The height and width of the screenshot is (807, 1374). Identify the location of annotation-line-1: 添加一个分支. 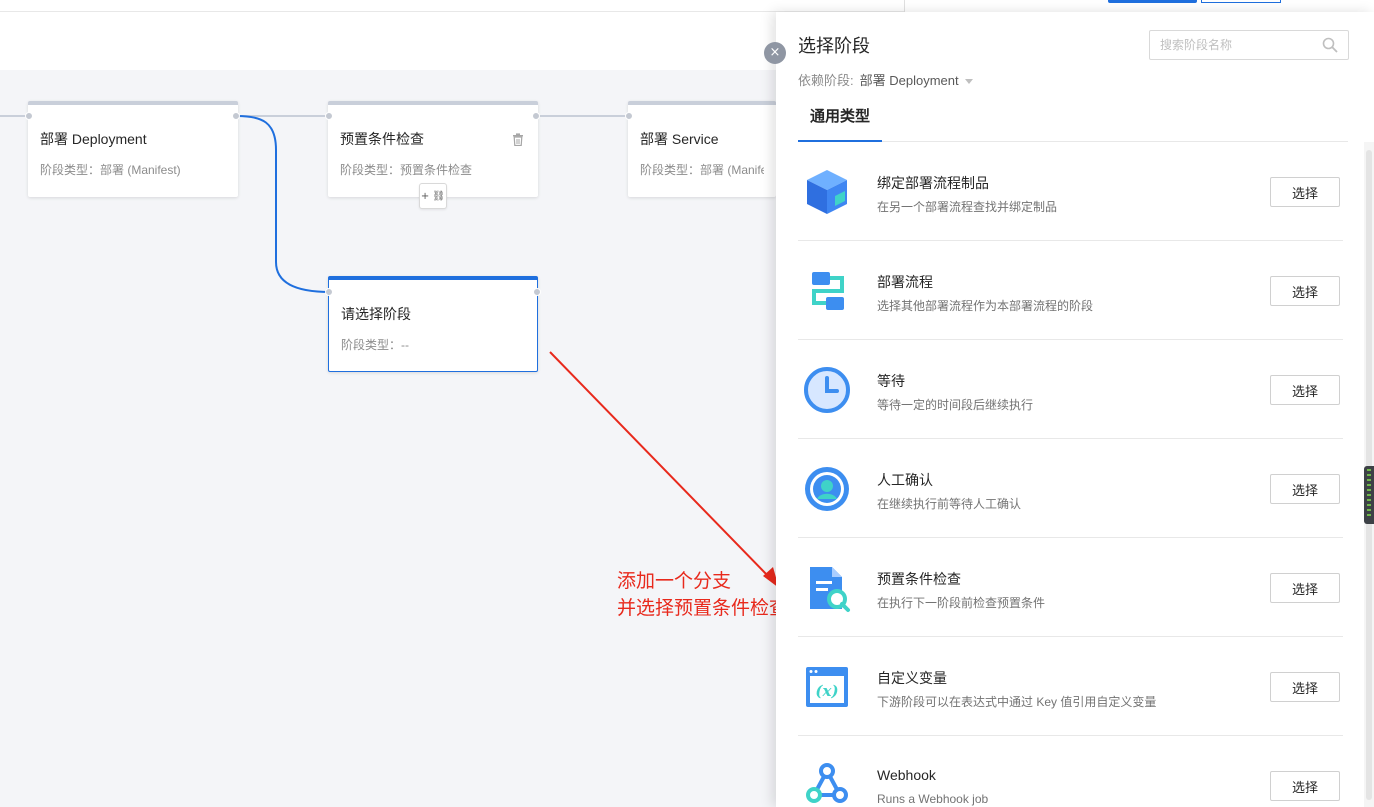
(674, 581).